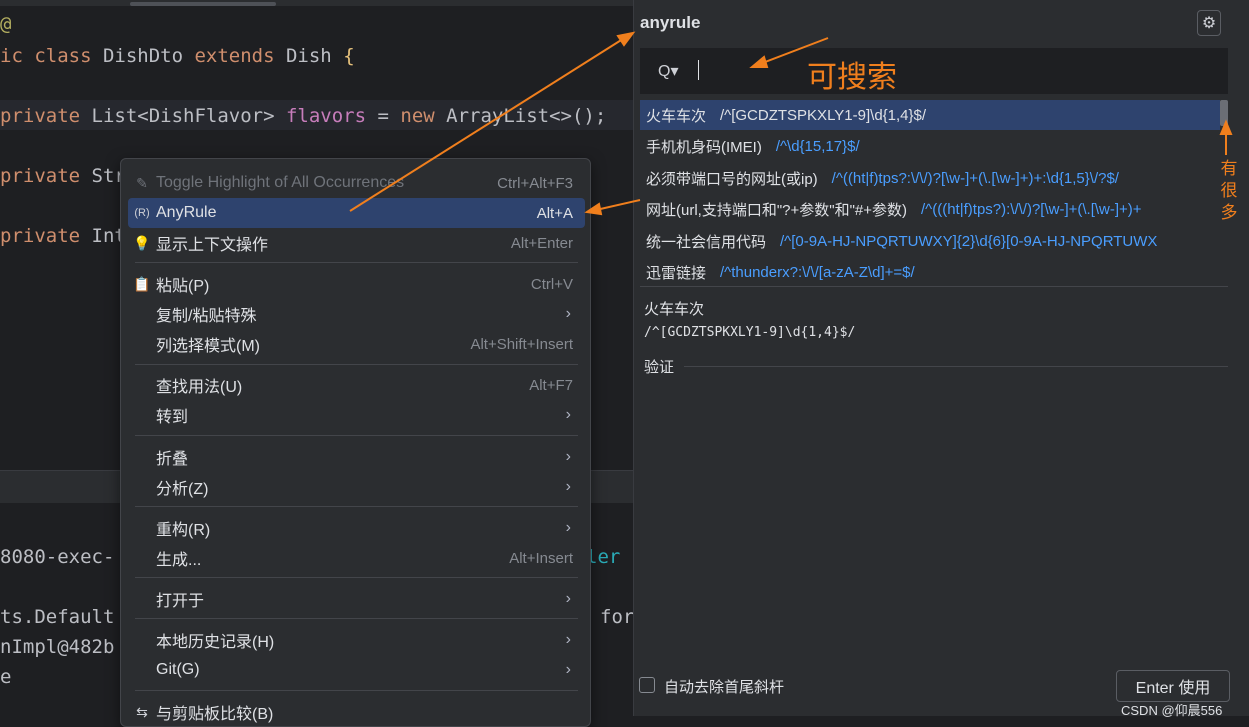  I want to click on menu-item-compare-clipboard: ⇆ 与剪贴板比较(B), so click(356, 712).